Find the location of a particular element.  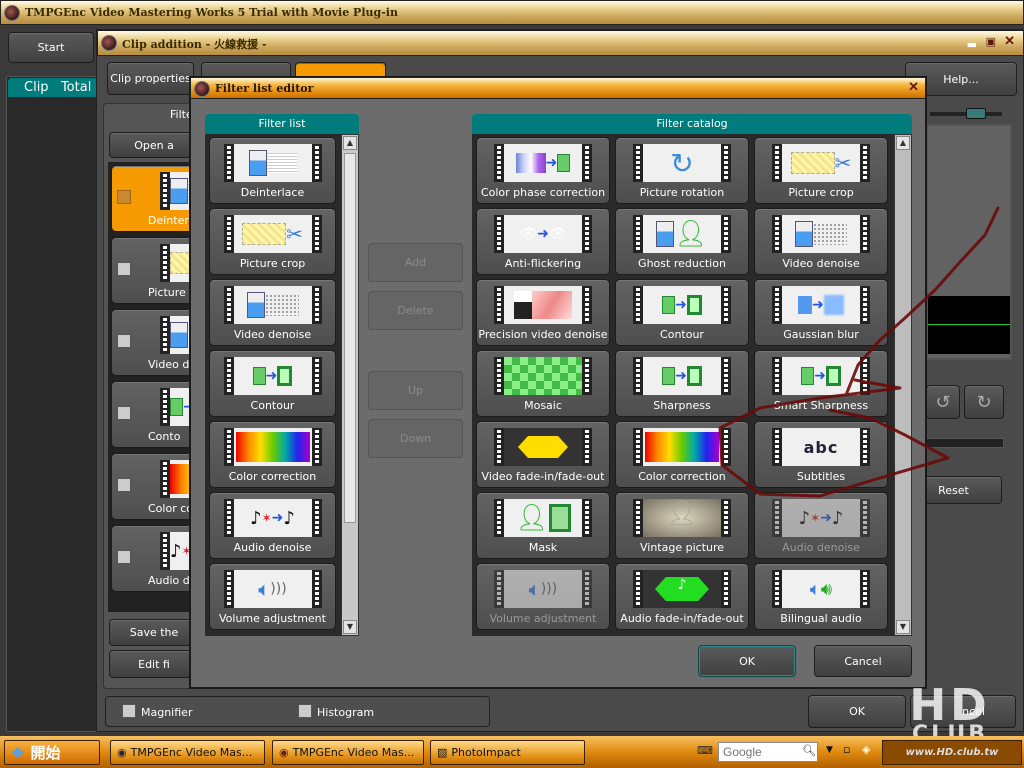

start-menu-button: ❖ 開始 is located at coordinates (52, 752).